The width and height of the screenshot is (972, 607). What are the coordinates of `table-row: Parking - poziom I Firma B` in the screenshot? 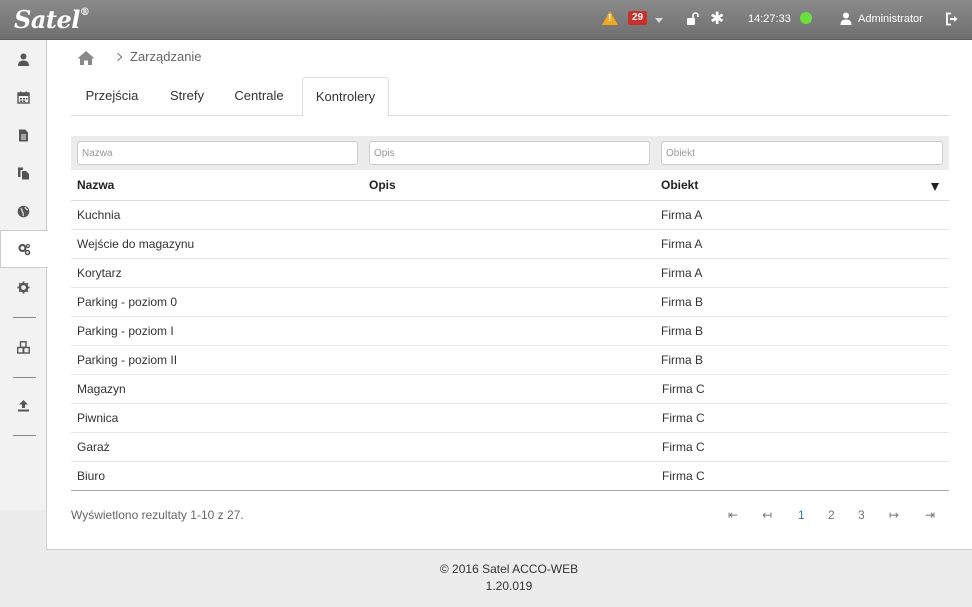 It's located at (510, 331).